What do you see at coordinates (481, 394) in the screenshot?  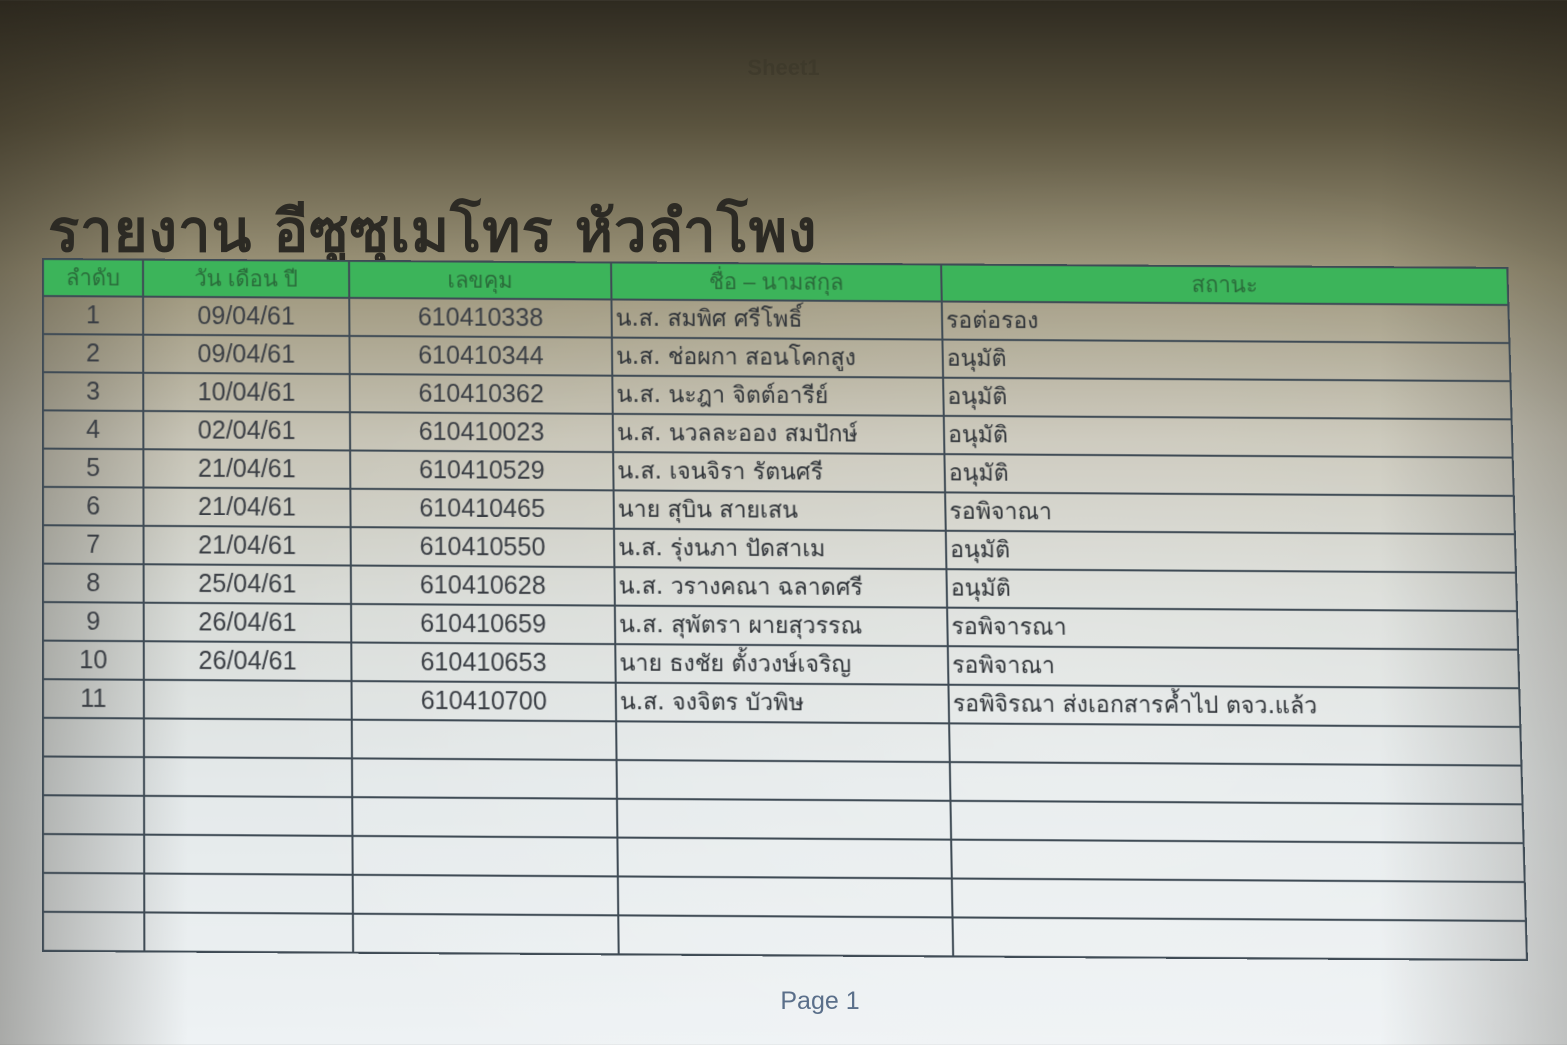 I see `cell-control-number: 610410362` at bounding box center [481, 394].